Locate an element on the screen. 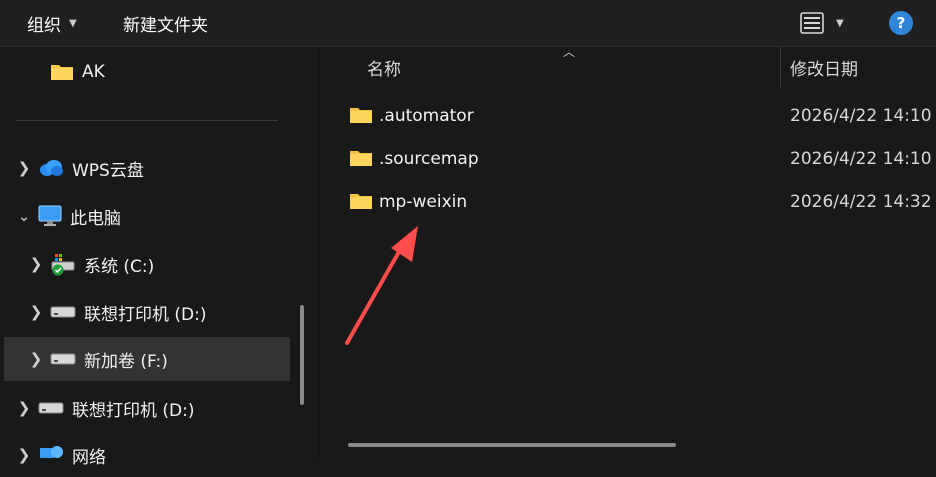 The image size is (936, 477). nav-item-drive-c: ❯ 系统 (C:) is located at coordinates (156, 264).